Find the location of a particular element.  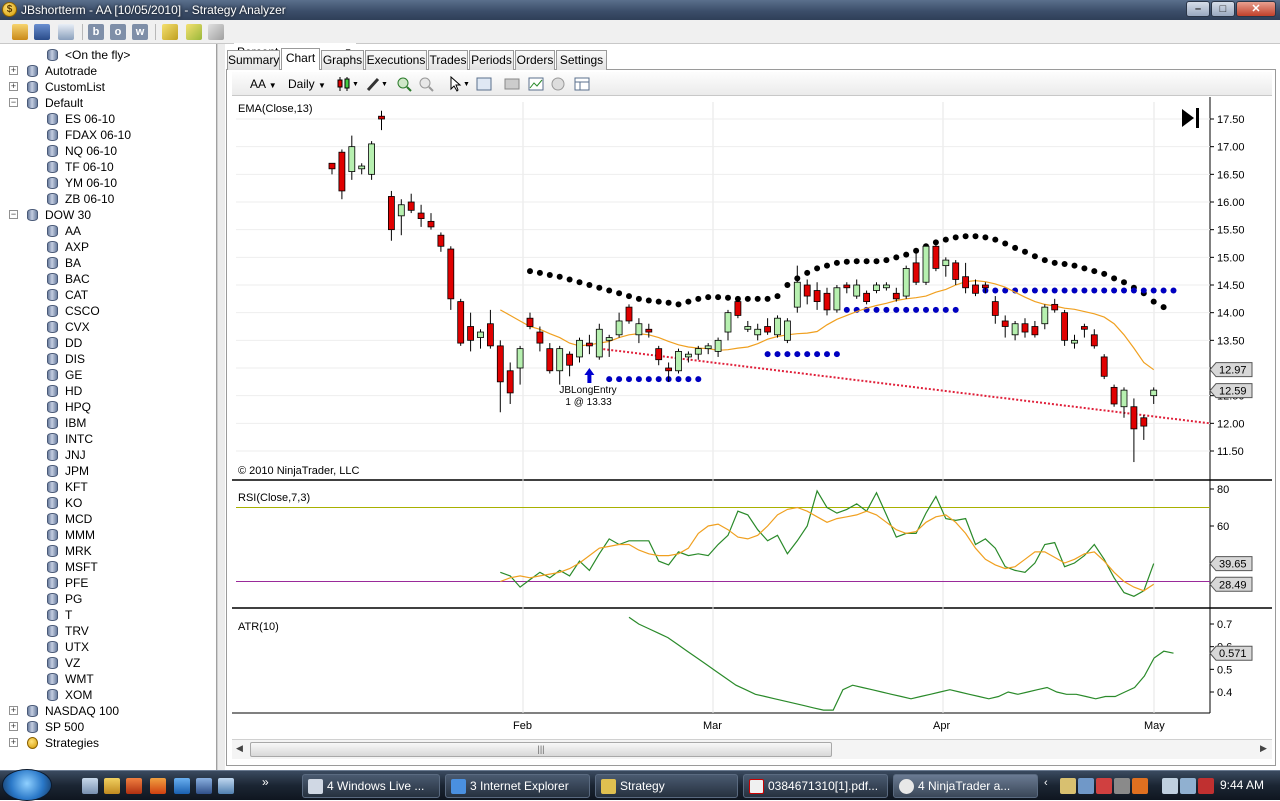

tree-item: JPM is located at coordinates (108, 471).